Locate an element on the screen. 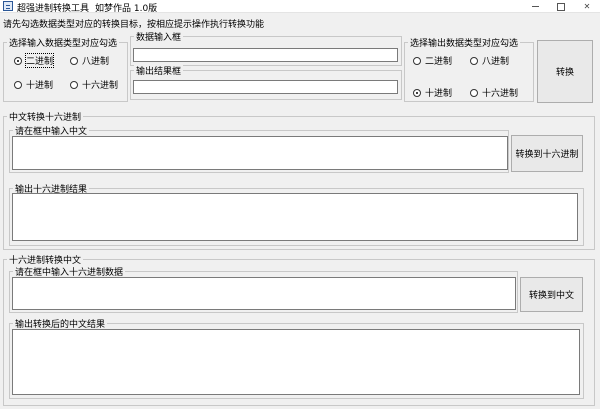  output-radio-hex: 十六进制 is located at coordinates (494, 92).